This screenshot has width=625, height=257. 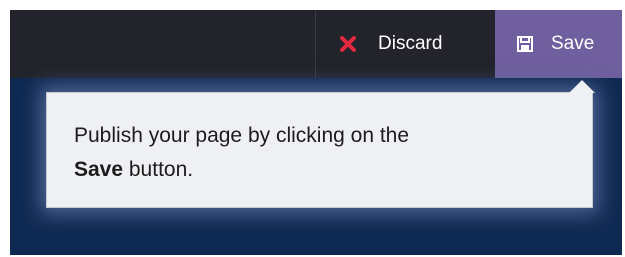 I want to click on discard-label: Discard, so click(x=410, y=43).